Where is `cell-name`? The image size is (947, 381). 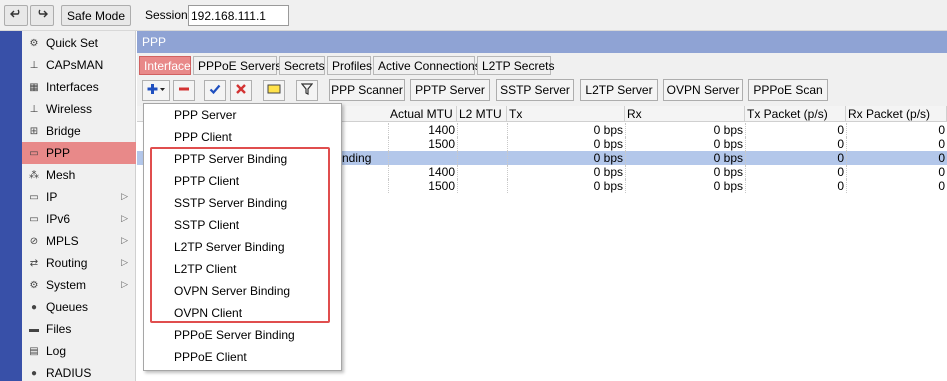 cell-name is located at coordinates (365, 186).